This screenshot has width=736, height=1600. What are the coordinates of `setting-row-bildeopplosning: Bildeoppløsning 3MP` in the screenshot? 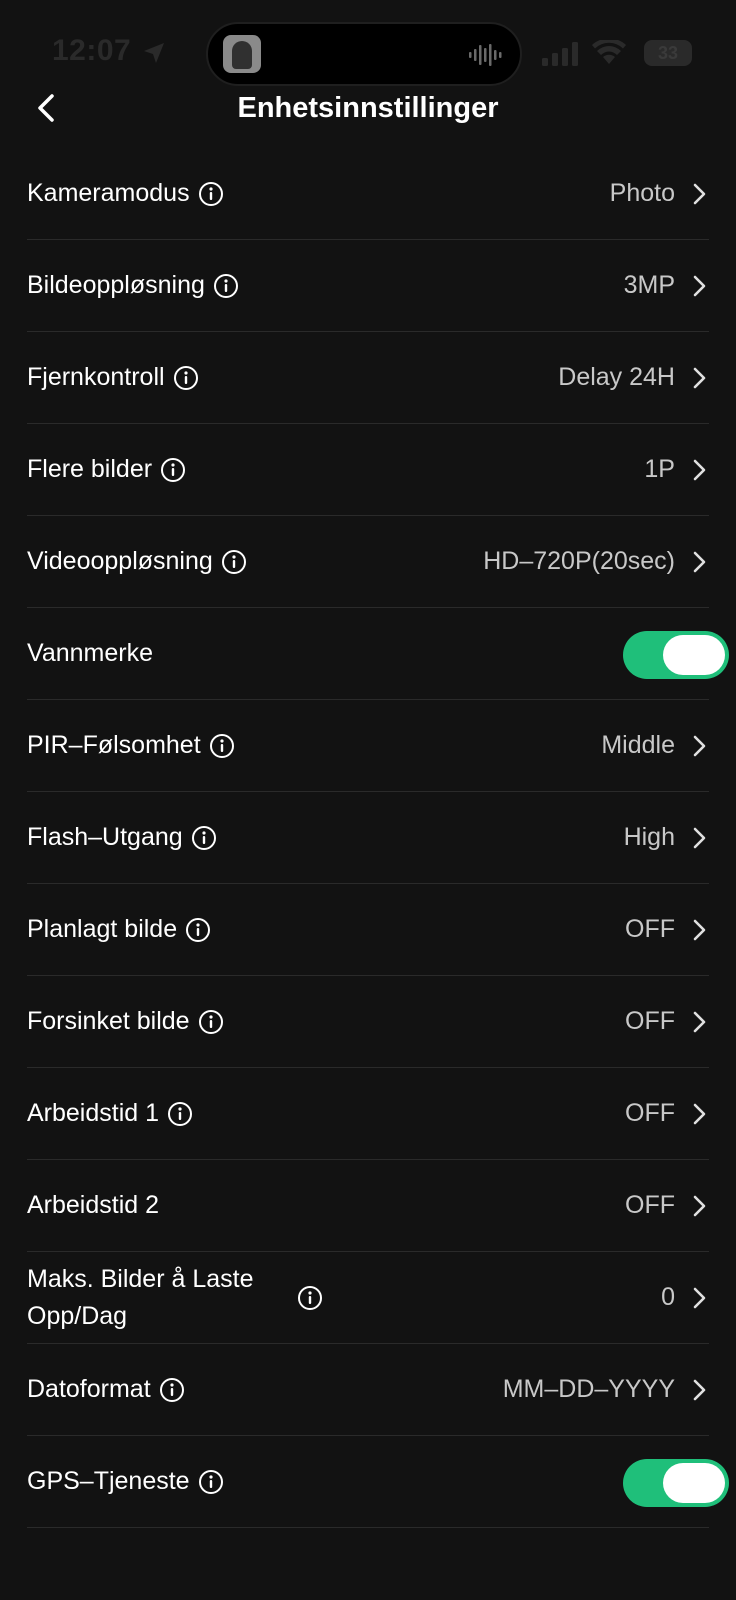 It's located at (368, 286).